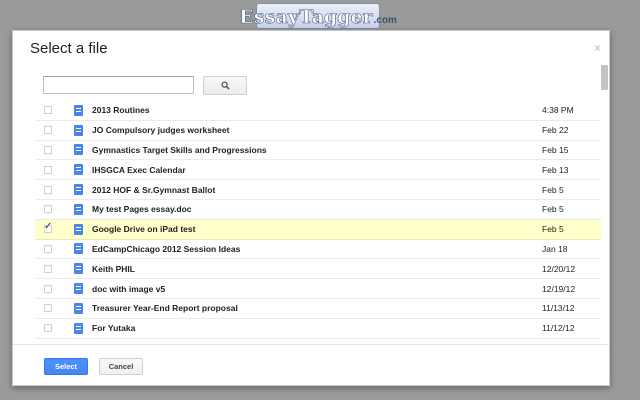  I want to click on file-row: 2012 HOF & Sr.Gymnast Ballot Feb 5, so click(318, 190).